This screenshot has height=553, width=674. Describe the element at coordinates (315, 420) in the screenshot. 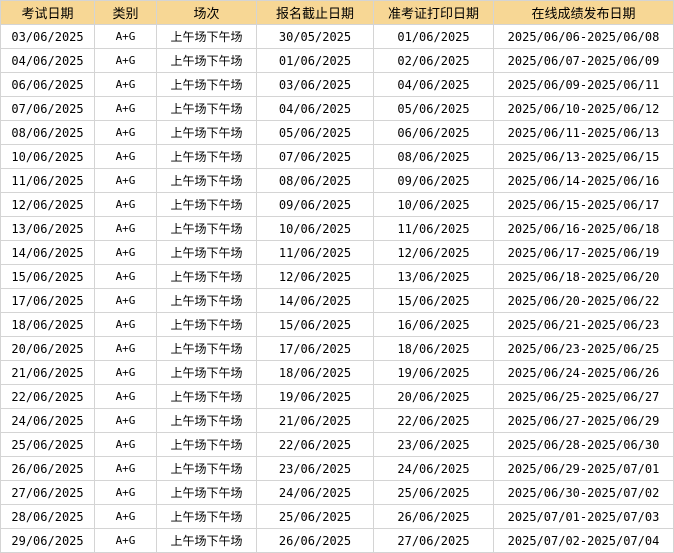

I see `registration-deadline-cell: 21/06/2025` at that location.